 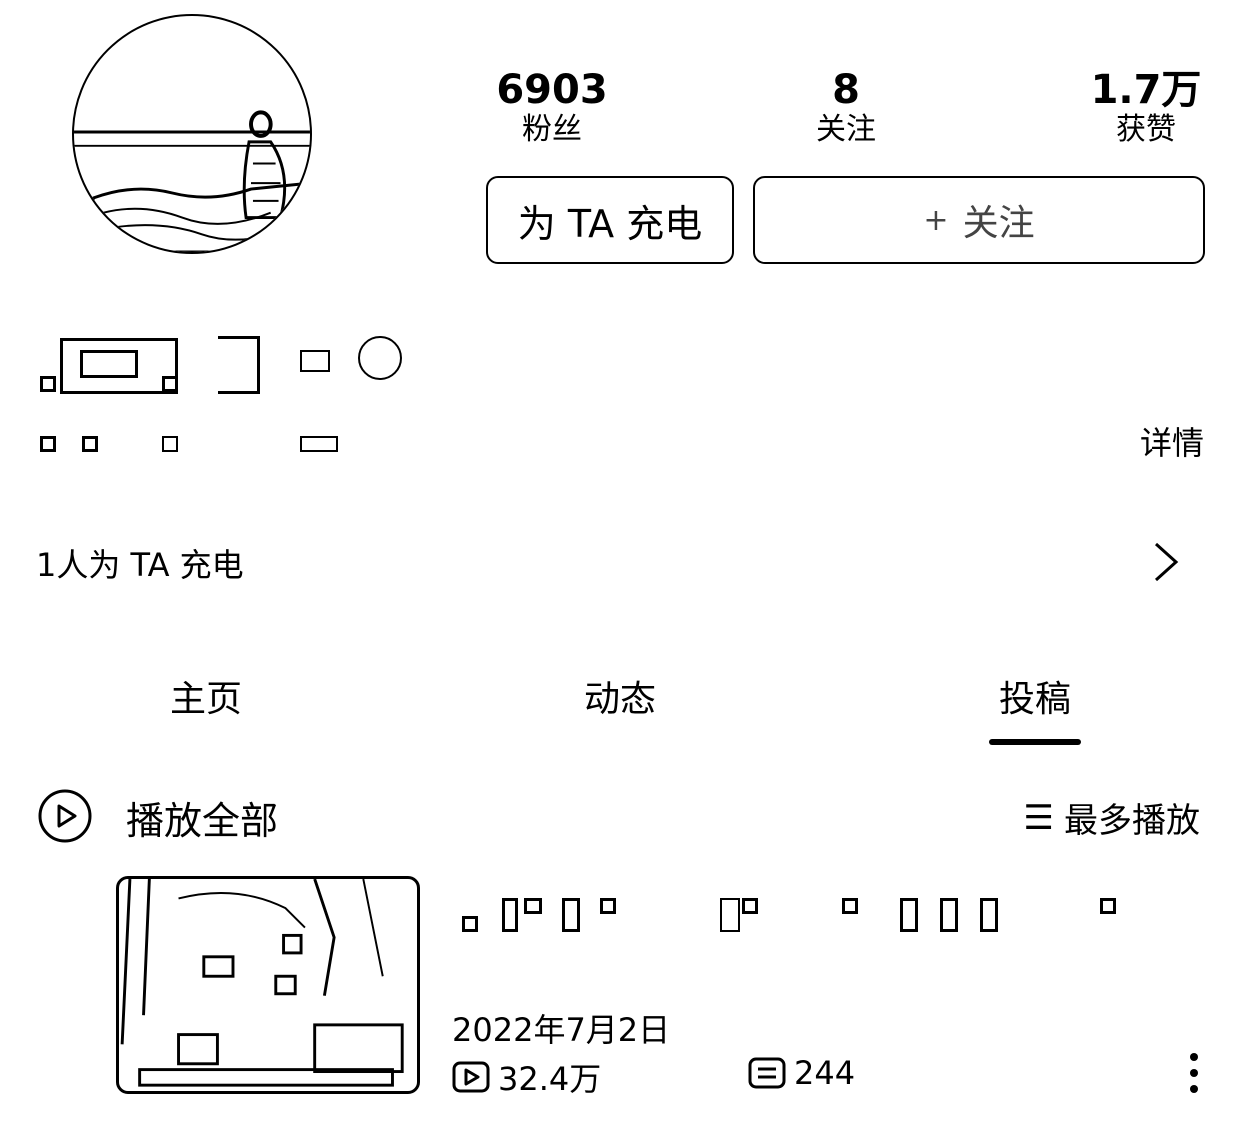 What do you see at coordinates (1146, 129) in the screenshot?
I see `stat-likes-label: 获赞` at bounding box center [1146, 129].